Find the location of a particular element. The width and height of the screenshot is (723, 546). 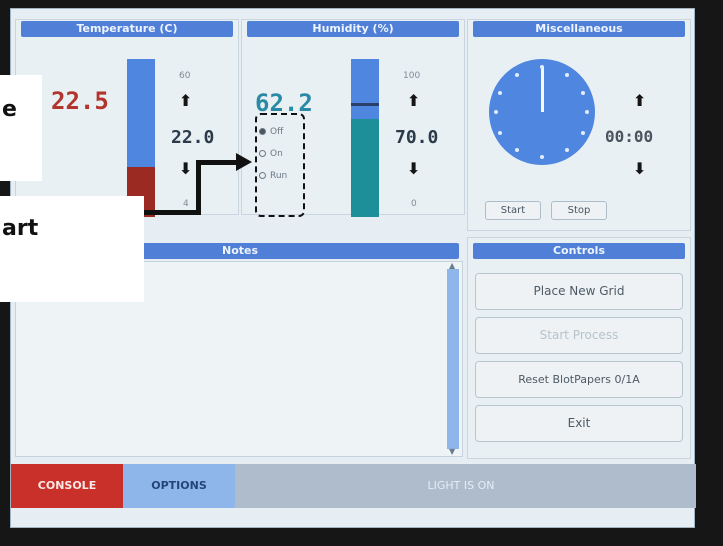

options-tab: OPTIONS is located at coordinates (179, 486).